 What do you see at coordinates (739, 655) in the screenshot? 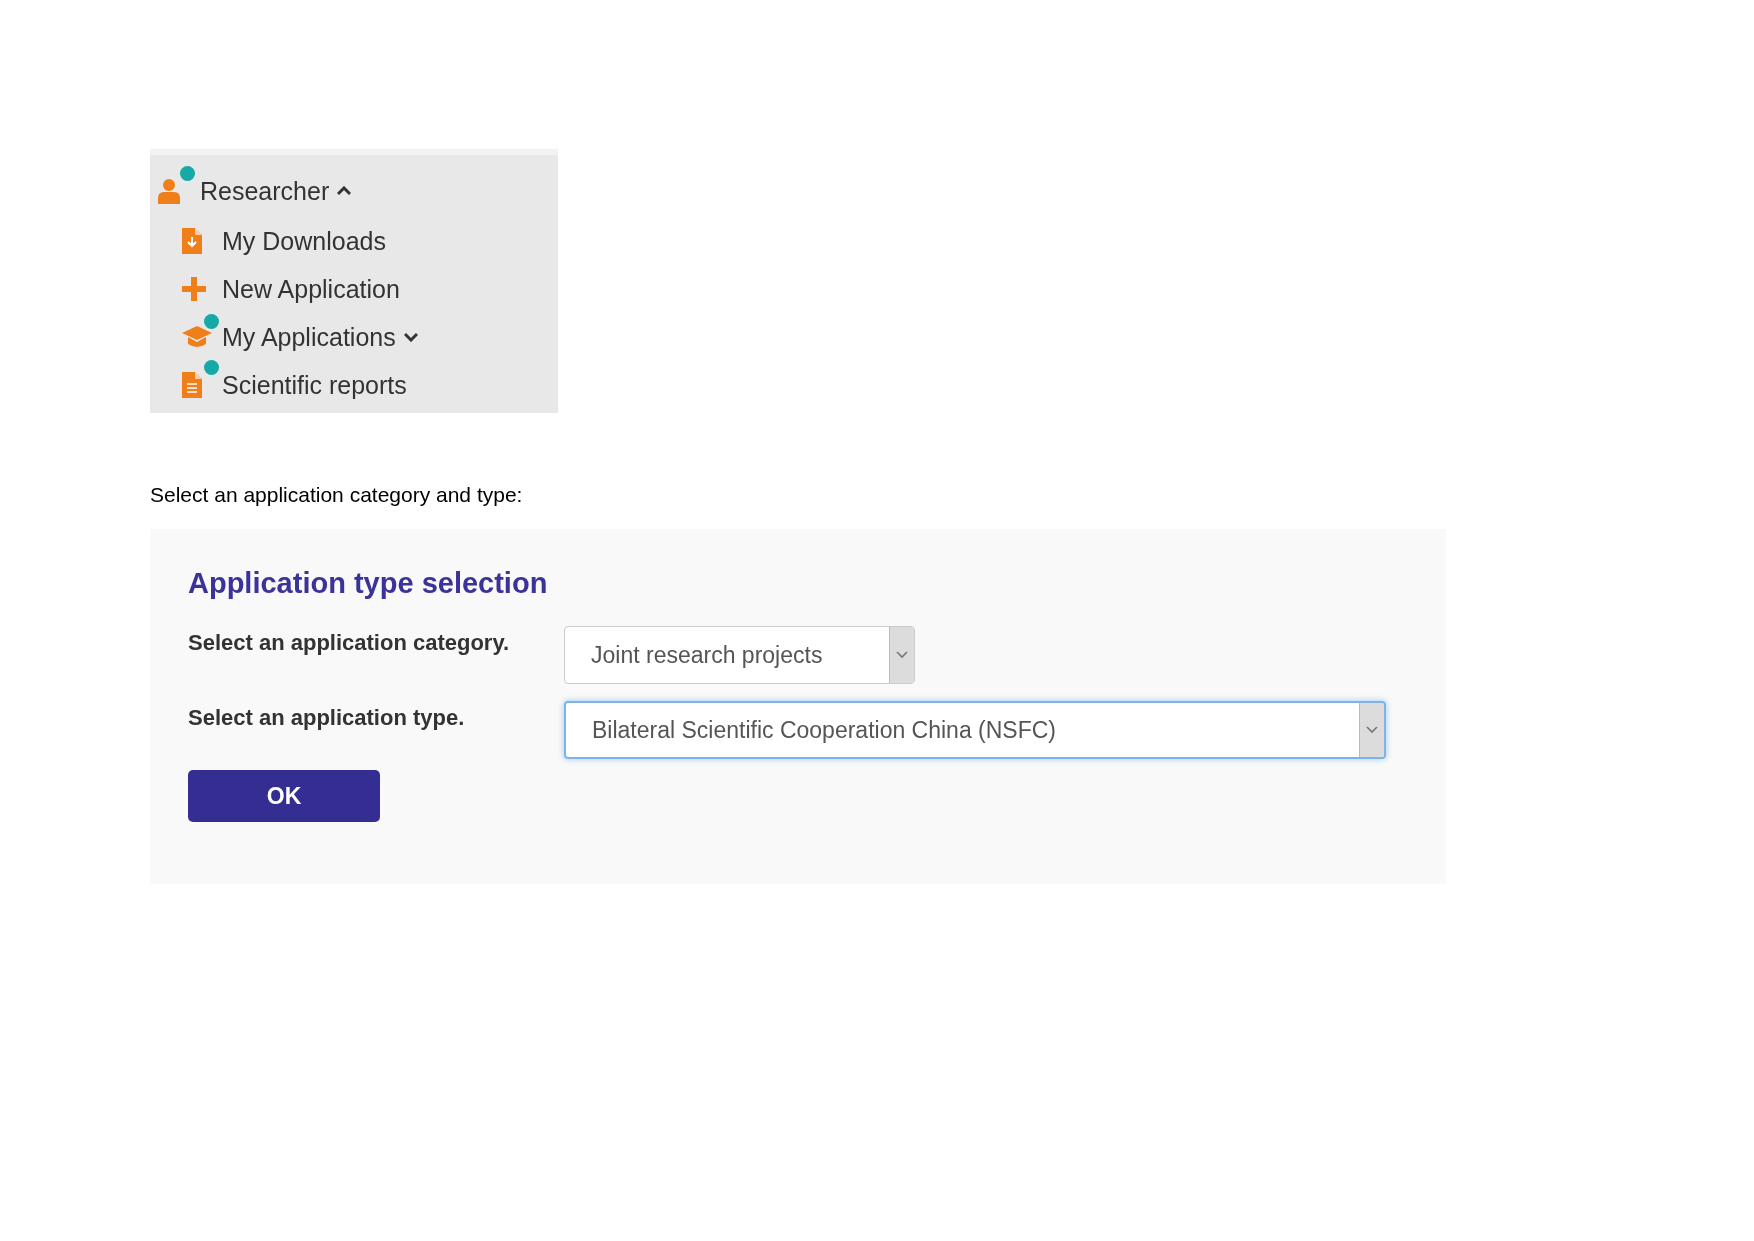
I see `dropdown-field: Joint research projects` at bounding box center [739, 655].